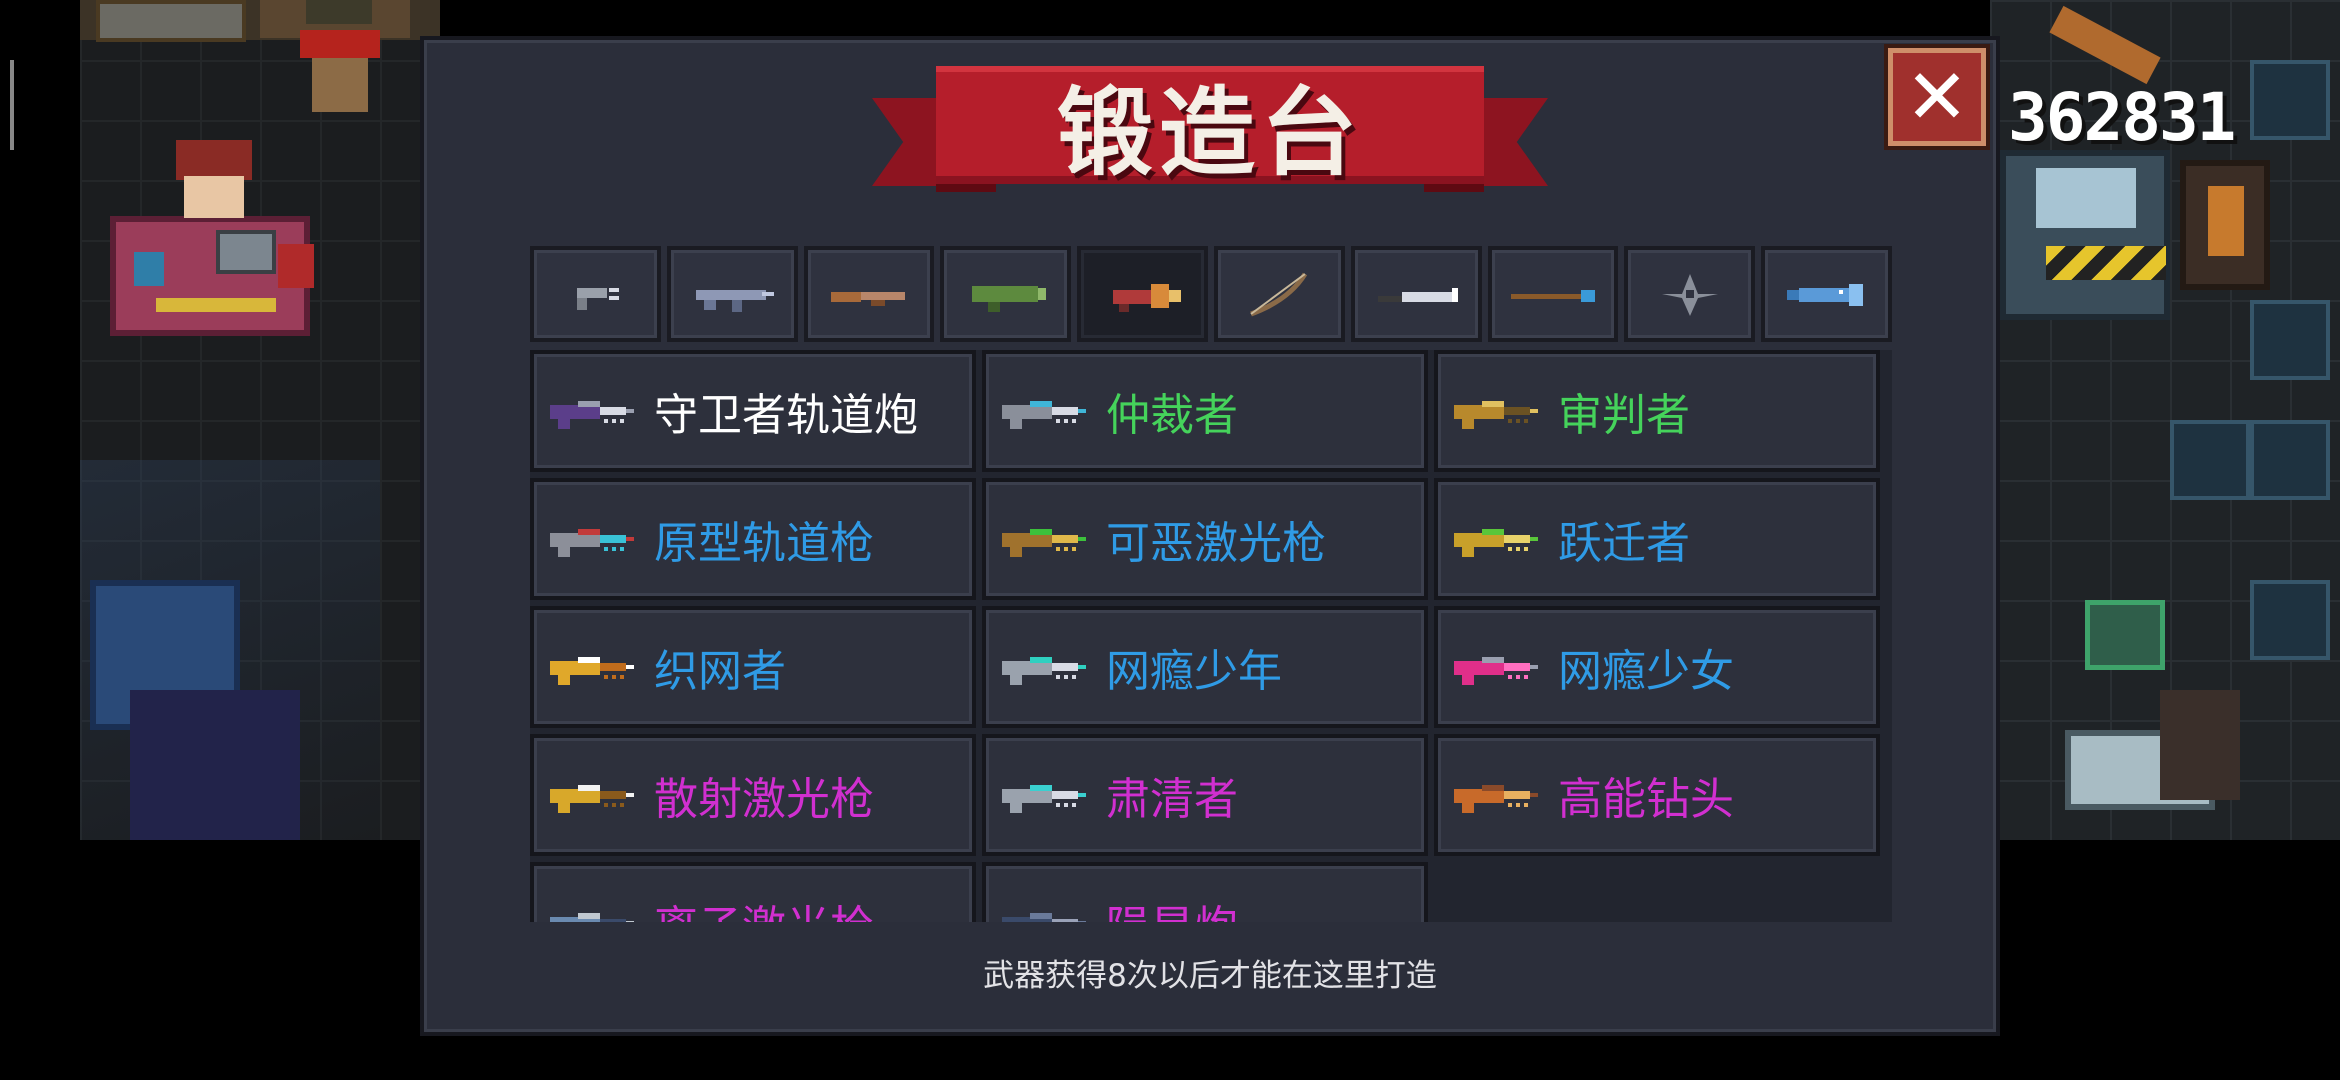 The image size is (2340, 1080). I want to click on fish-icon, so click(1824, 295).